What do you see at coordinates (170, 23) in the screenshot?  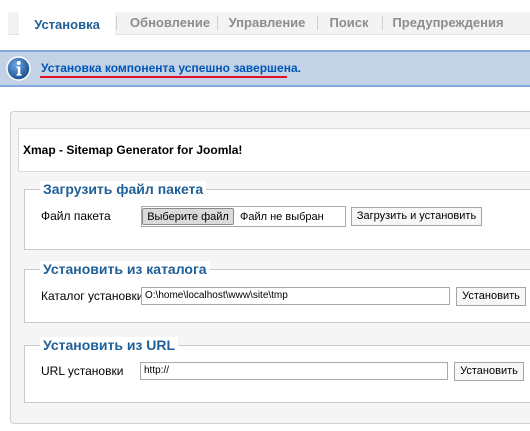 I see `tab-update: Обновление` at bounding box center [170, 23].